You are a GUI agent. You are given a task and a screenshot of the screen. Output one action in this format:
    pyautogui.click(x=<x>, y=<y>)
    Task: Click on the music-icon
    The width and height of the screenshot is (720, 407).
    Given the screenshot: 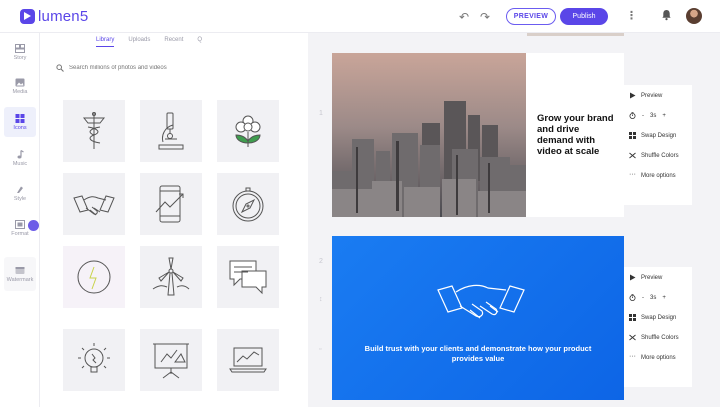 What is the action you would take?
    pyautogui.click(x=20, y=153)
    